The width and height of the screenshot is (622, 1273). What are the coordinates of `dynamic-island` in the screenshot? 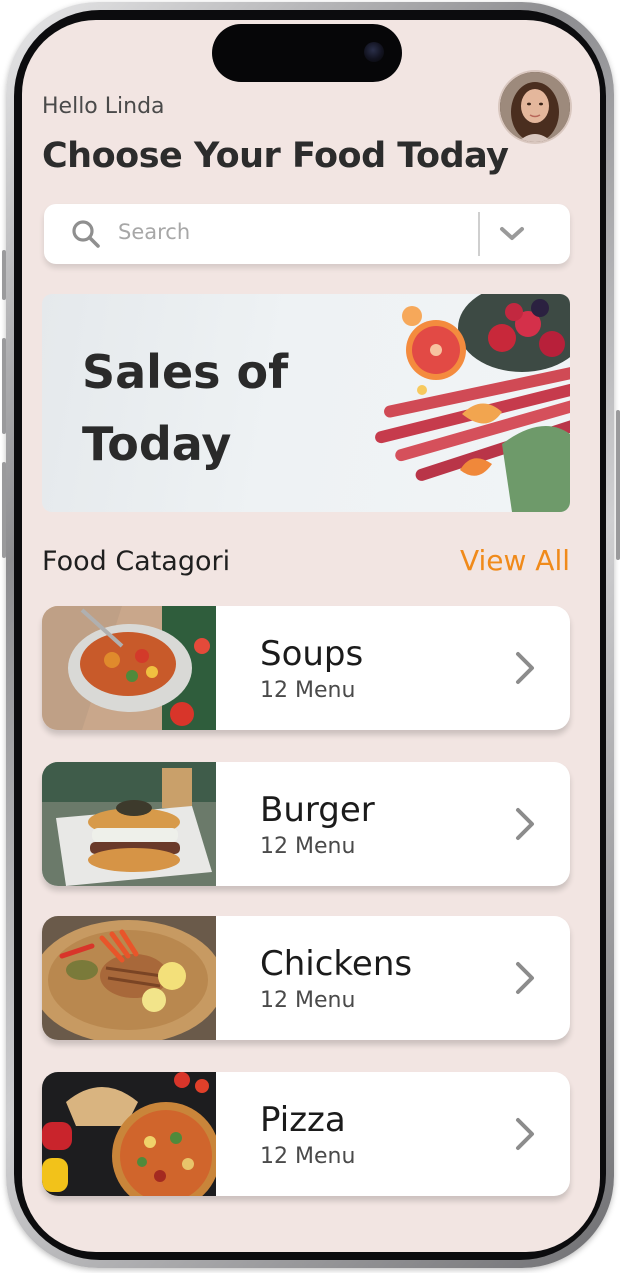 It's located at (307, 53).